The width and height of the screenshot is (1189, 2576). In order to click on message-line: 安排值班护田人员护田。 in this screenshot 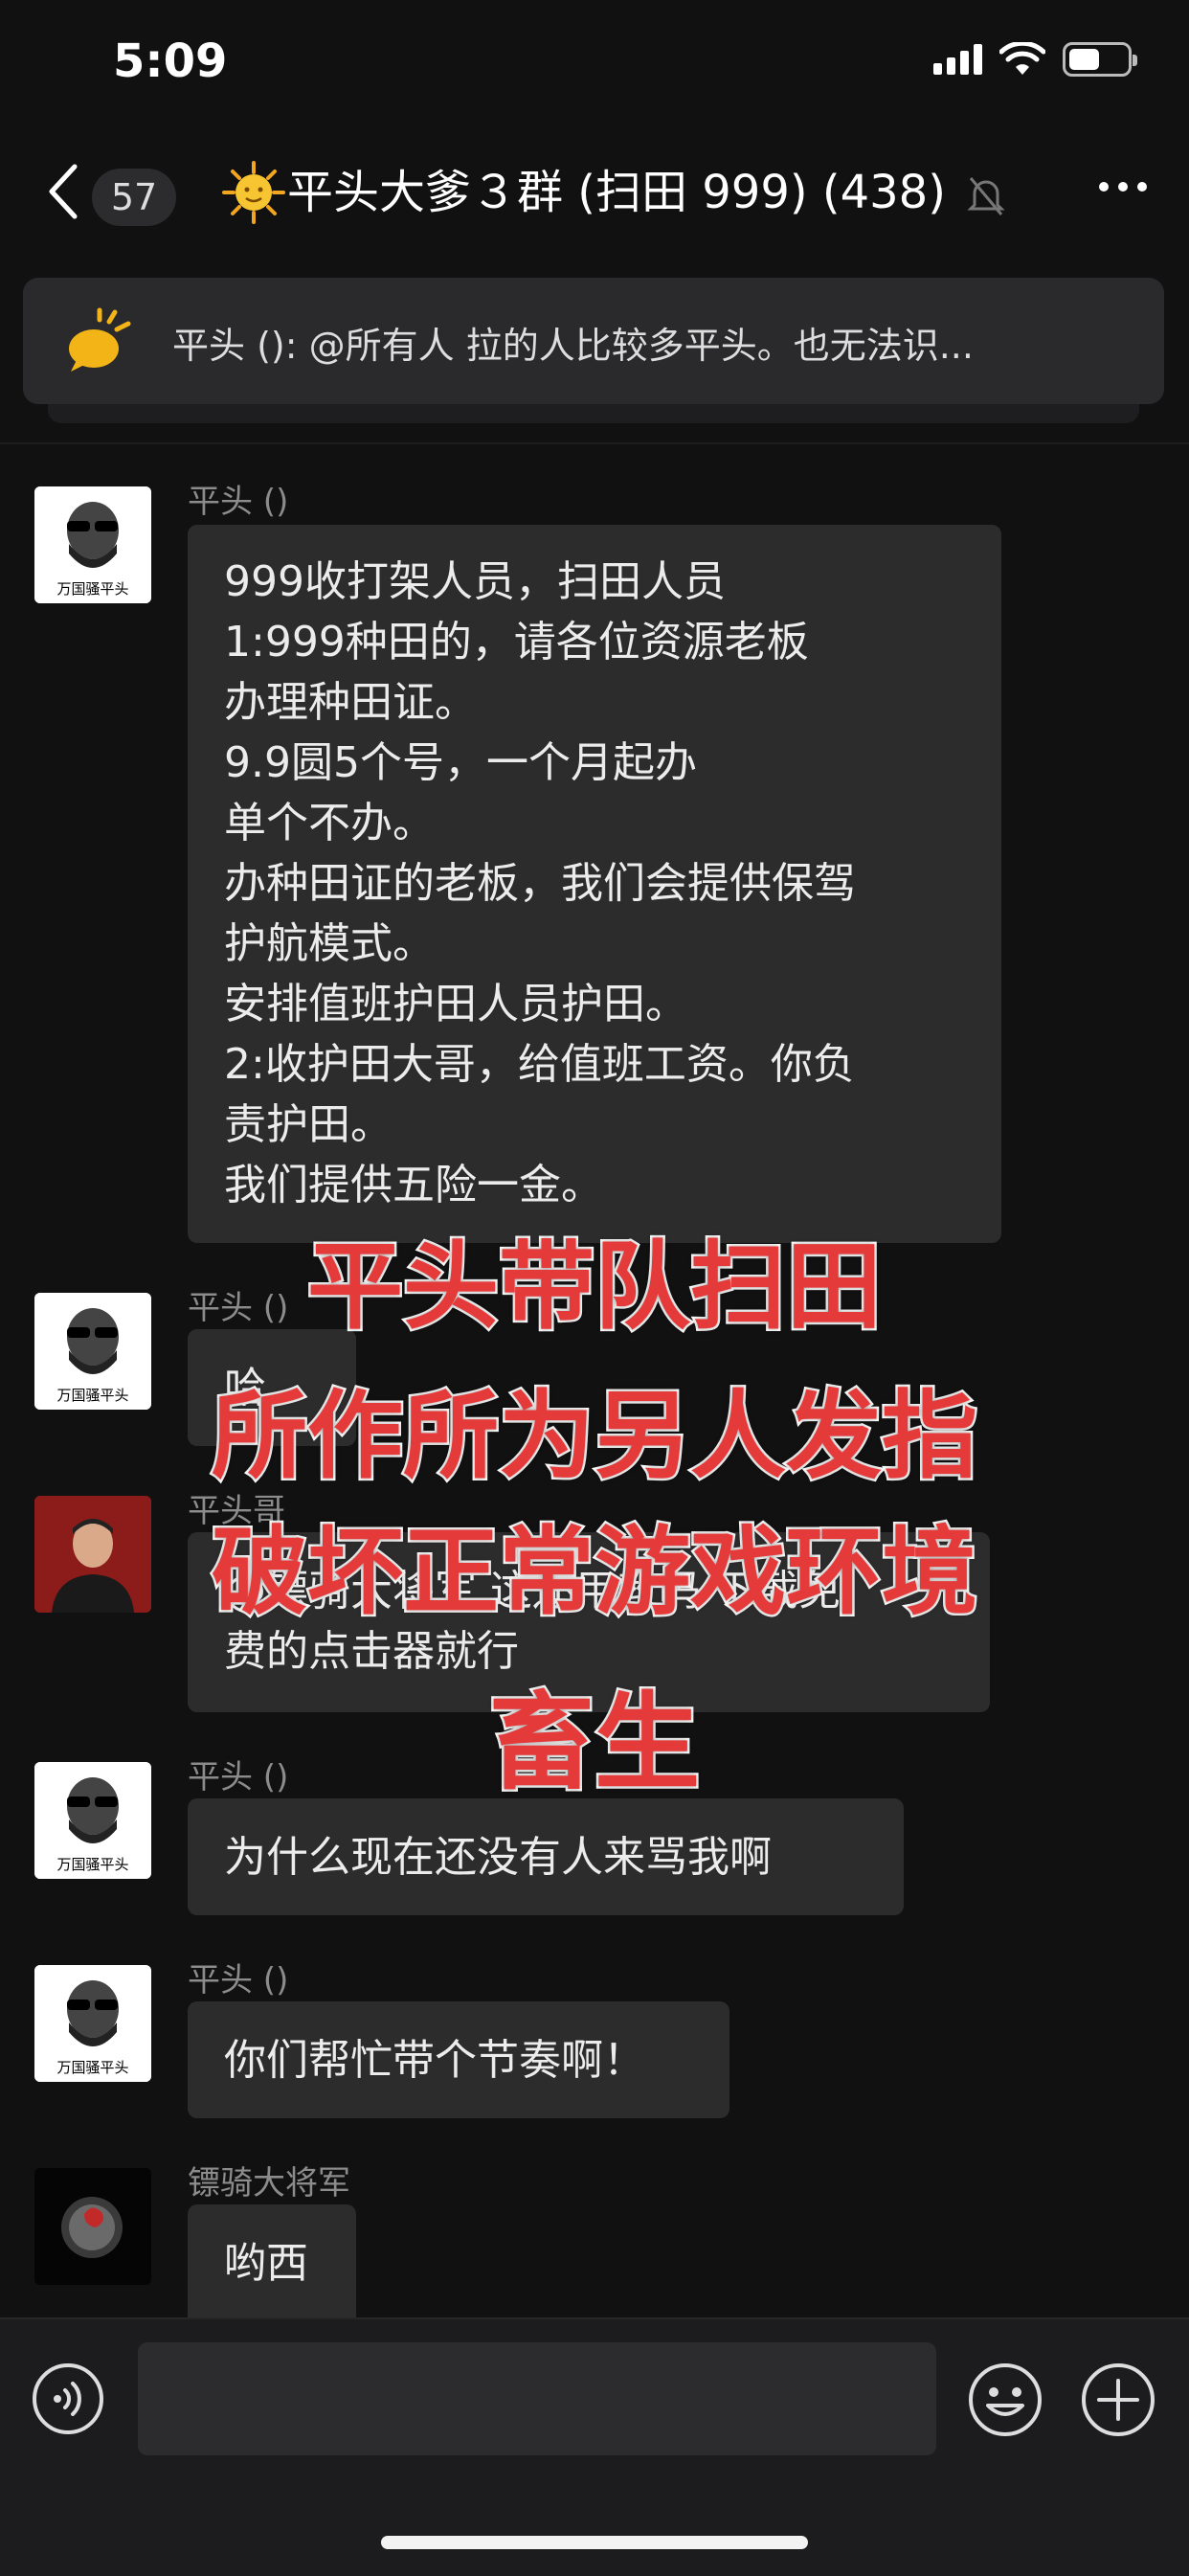, I will do `click(455, 1004)`.